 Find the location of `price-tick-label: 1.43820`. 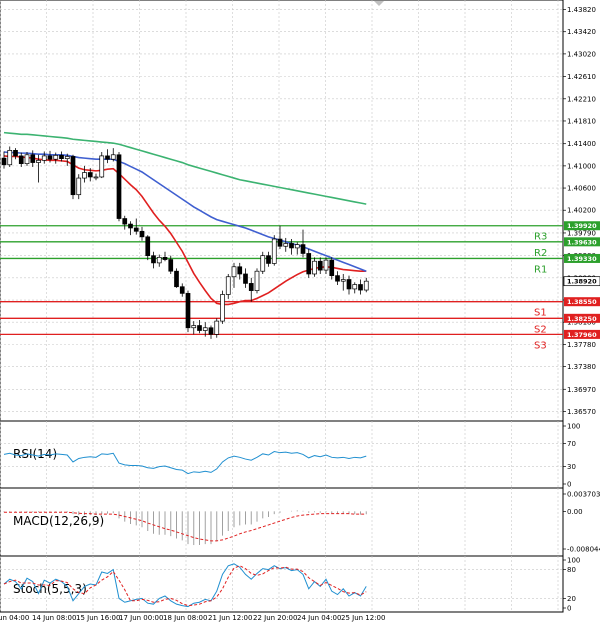

price-tick-label: 1.43820 is located at coordinates (581, 10).